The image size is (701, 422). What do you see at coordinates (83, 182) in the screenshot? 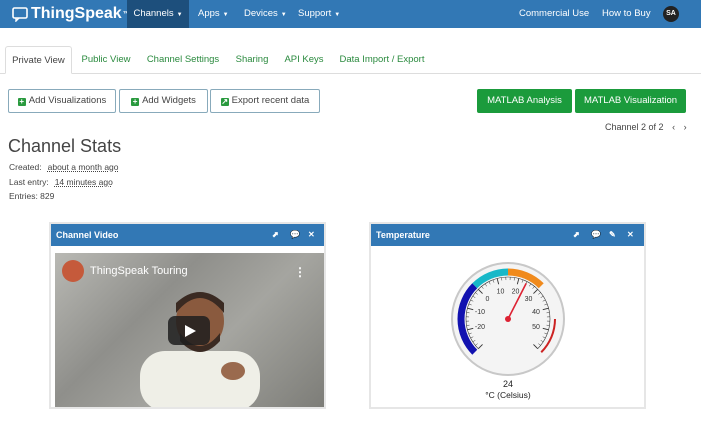
I see `last-entry-value: 14 minutes ago` at bounding box center [83, 182].